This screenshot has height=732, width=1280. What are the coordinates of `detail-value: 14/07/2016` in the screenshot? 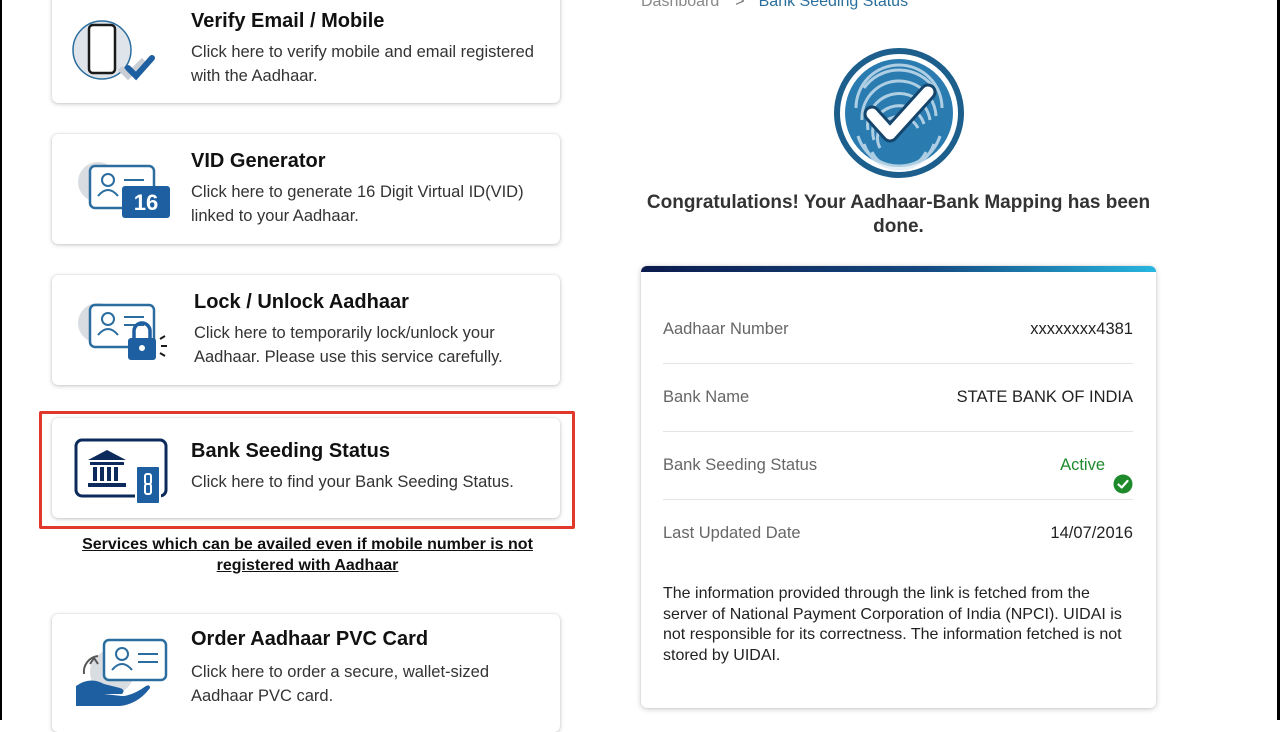 It's located at (1091, 533).